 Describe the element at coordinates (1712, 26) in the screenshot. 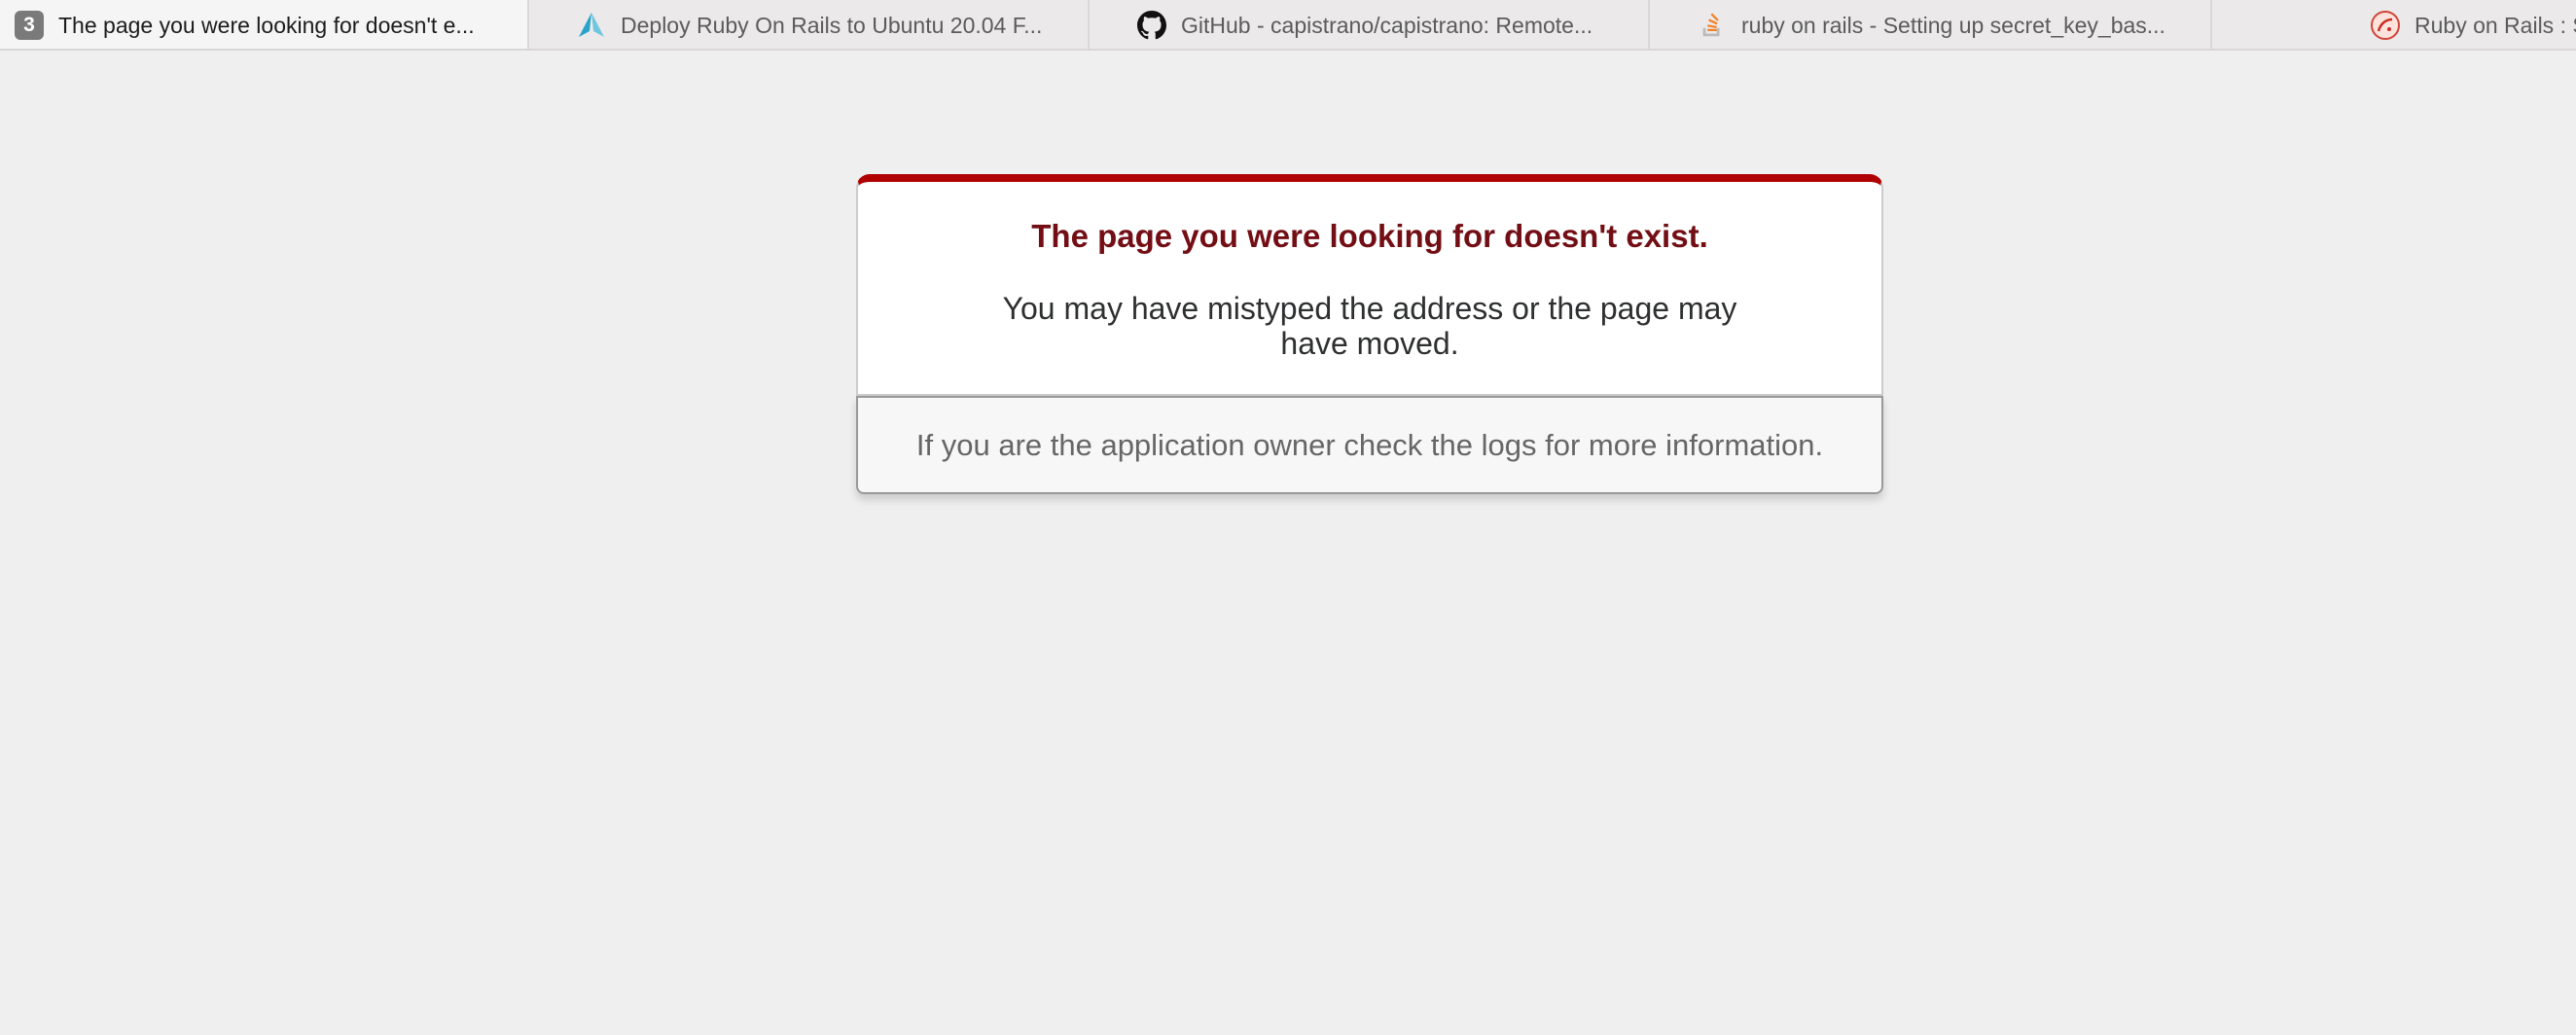

I see `stackoverflow-icon` at that location.